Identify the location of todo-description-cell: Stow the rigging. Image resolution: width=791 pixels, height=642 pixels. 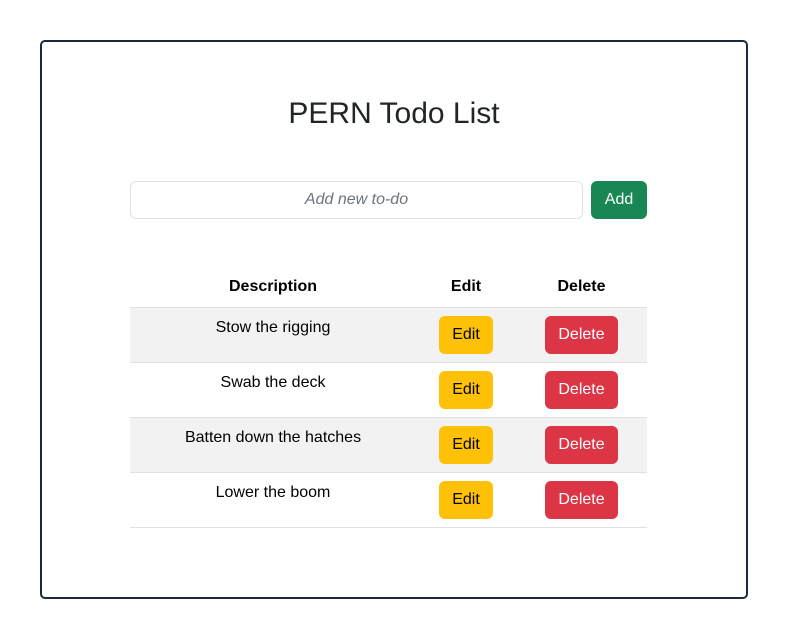
(273, 335).